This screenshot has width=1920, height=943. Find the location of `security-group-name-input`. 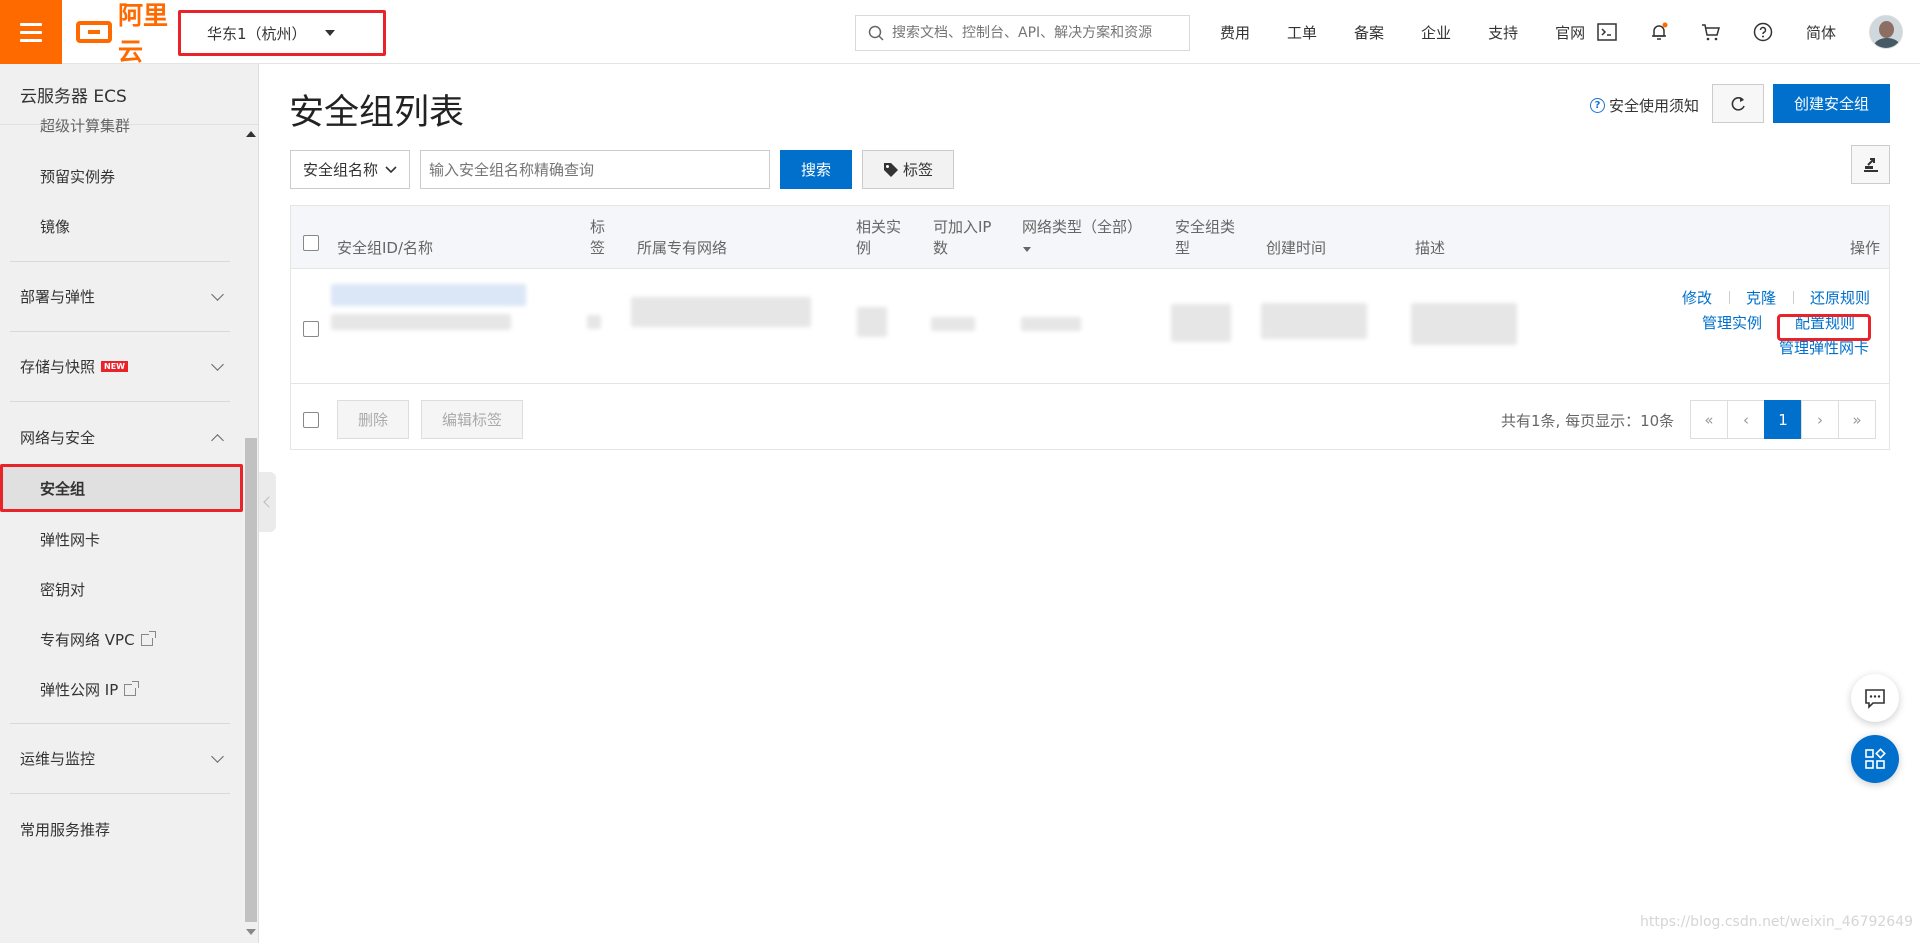

security-group-name-input is located at coordinates (595, 169).